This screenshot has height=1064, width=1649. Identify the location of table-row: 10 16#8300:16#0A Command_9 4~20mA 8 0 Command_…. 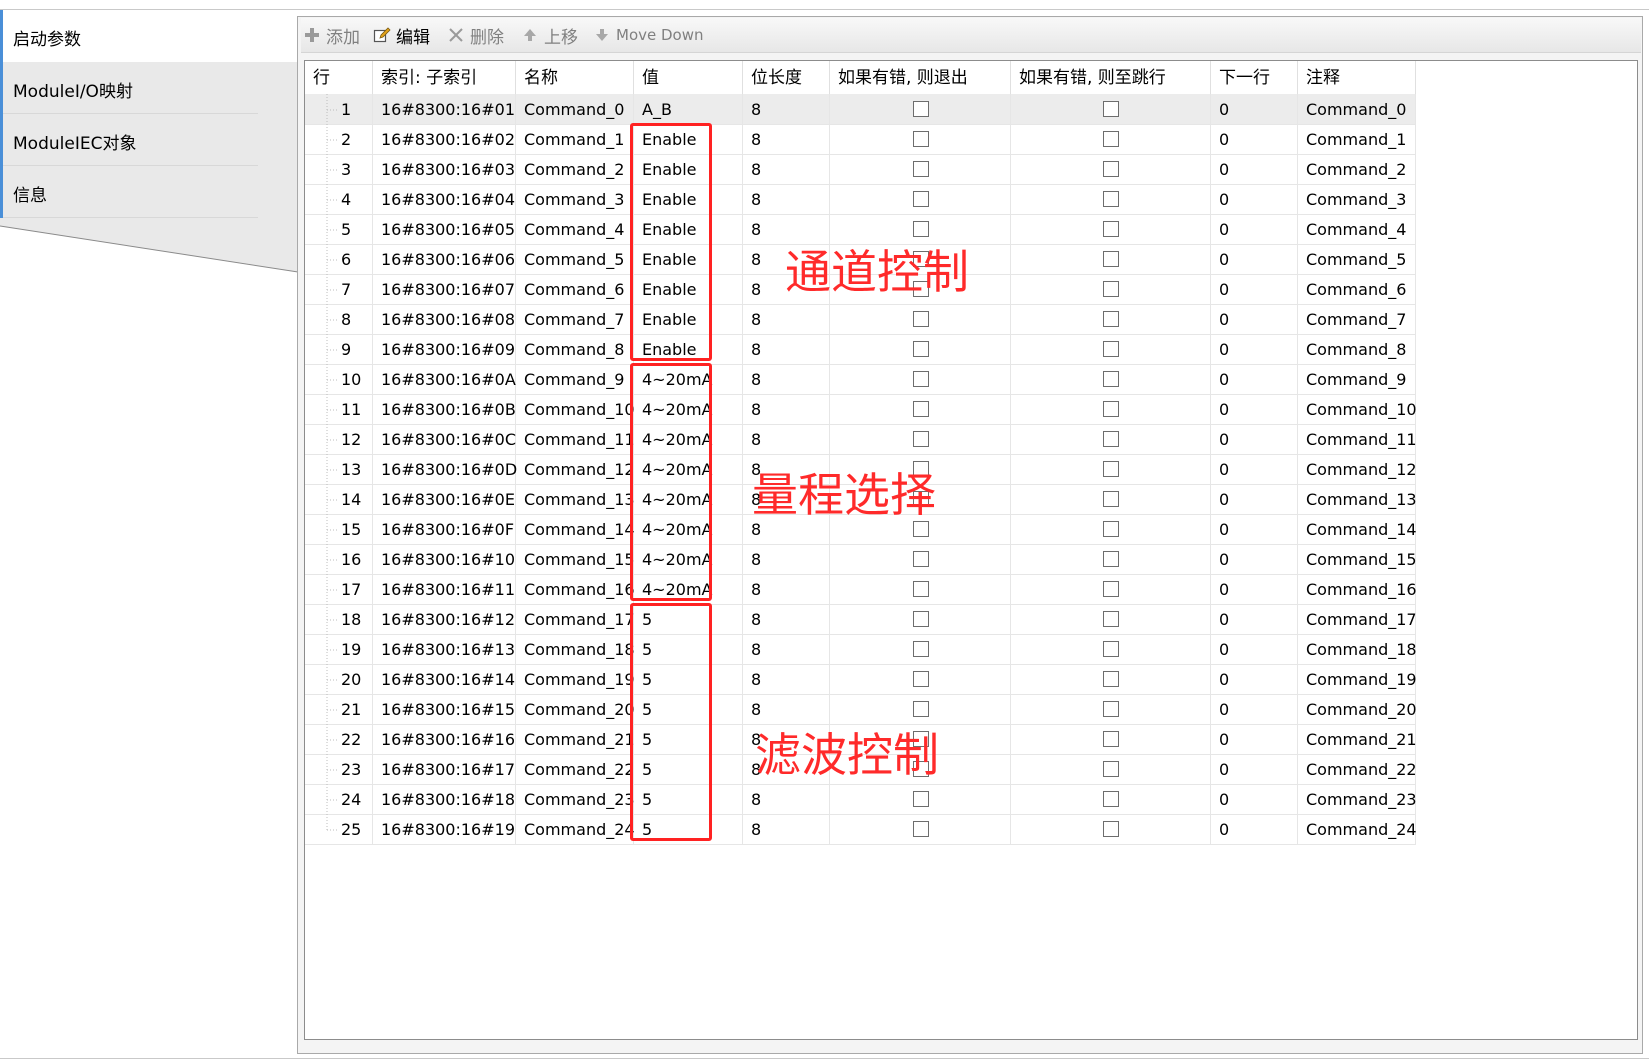
(897, 379).